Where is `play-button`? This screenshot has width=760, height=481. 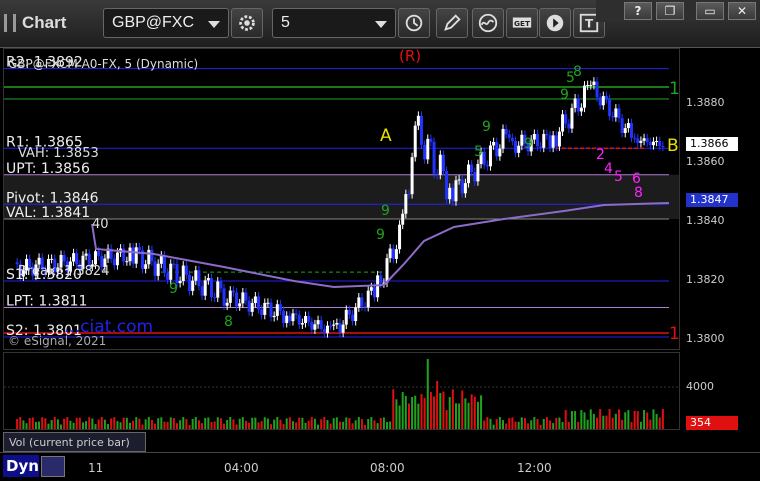 play-button is located at coordinates (555, 23).